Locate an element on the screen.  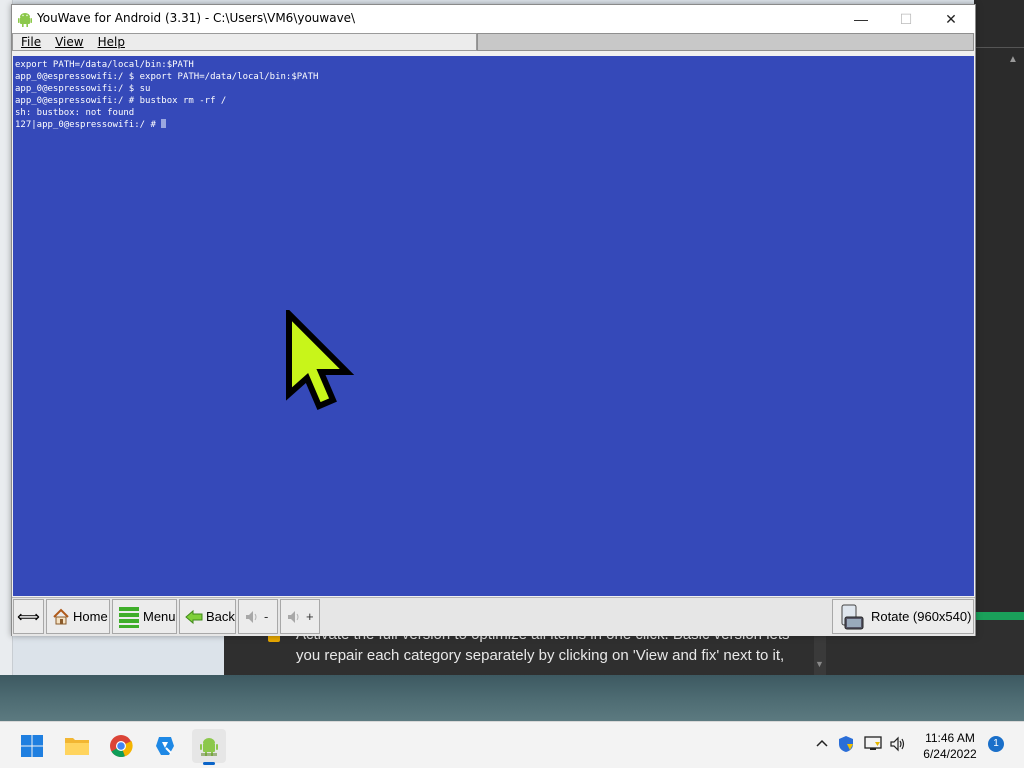
rotate-button: Rotate (960x540) is located at coordinates (903, 616).